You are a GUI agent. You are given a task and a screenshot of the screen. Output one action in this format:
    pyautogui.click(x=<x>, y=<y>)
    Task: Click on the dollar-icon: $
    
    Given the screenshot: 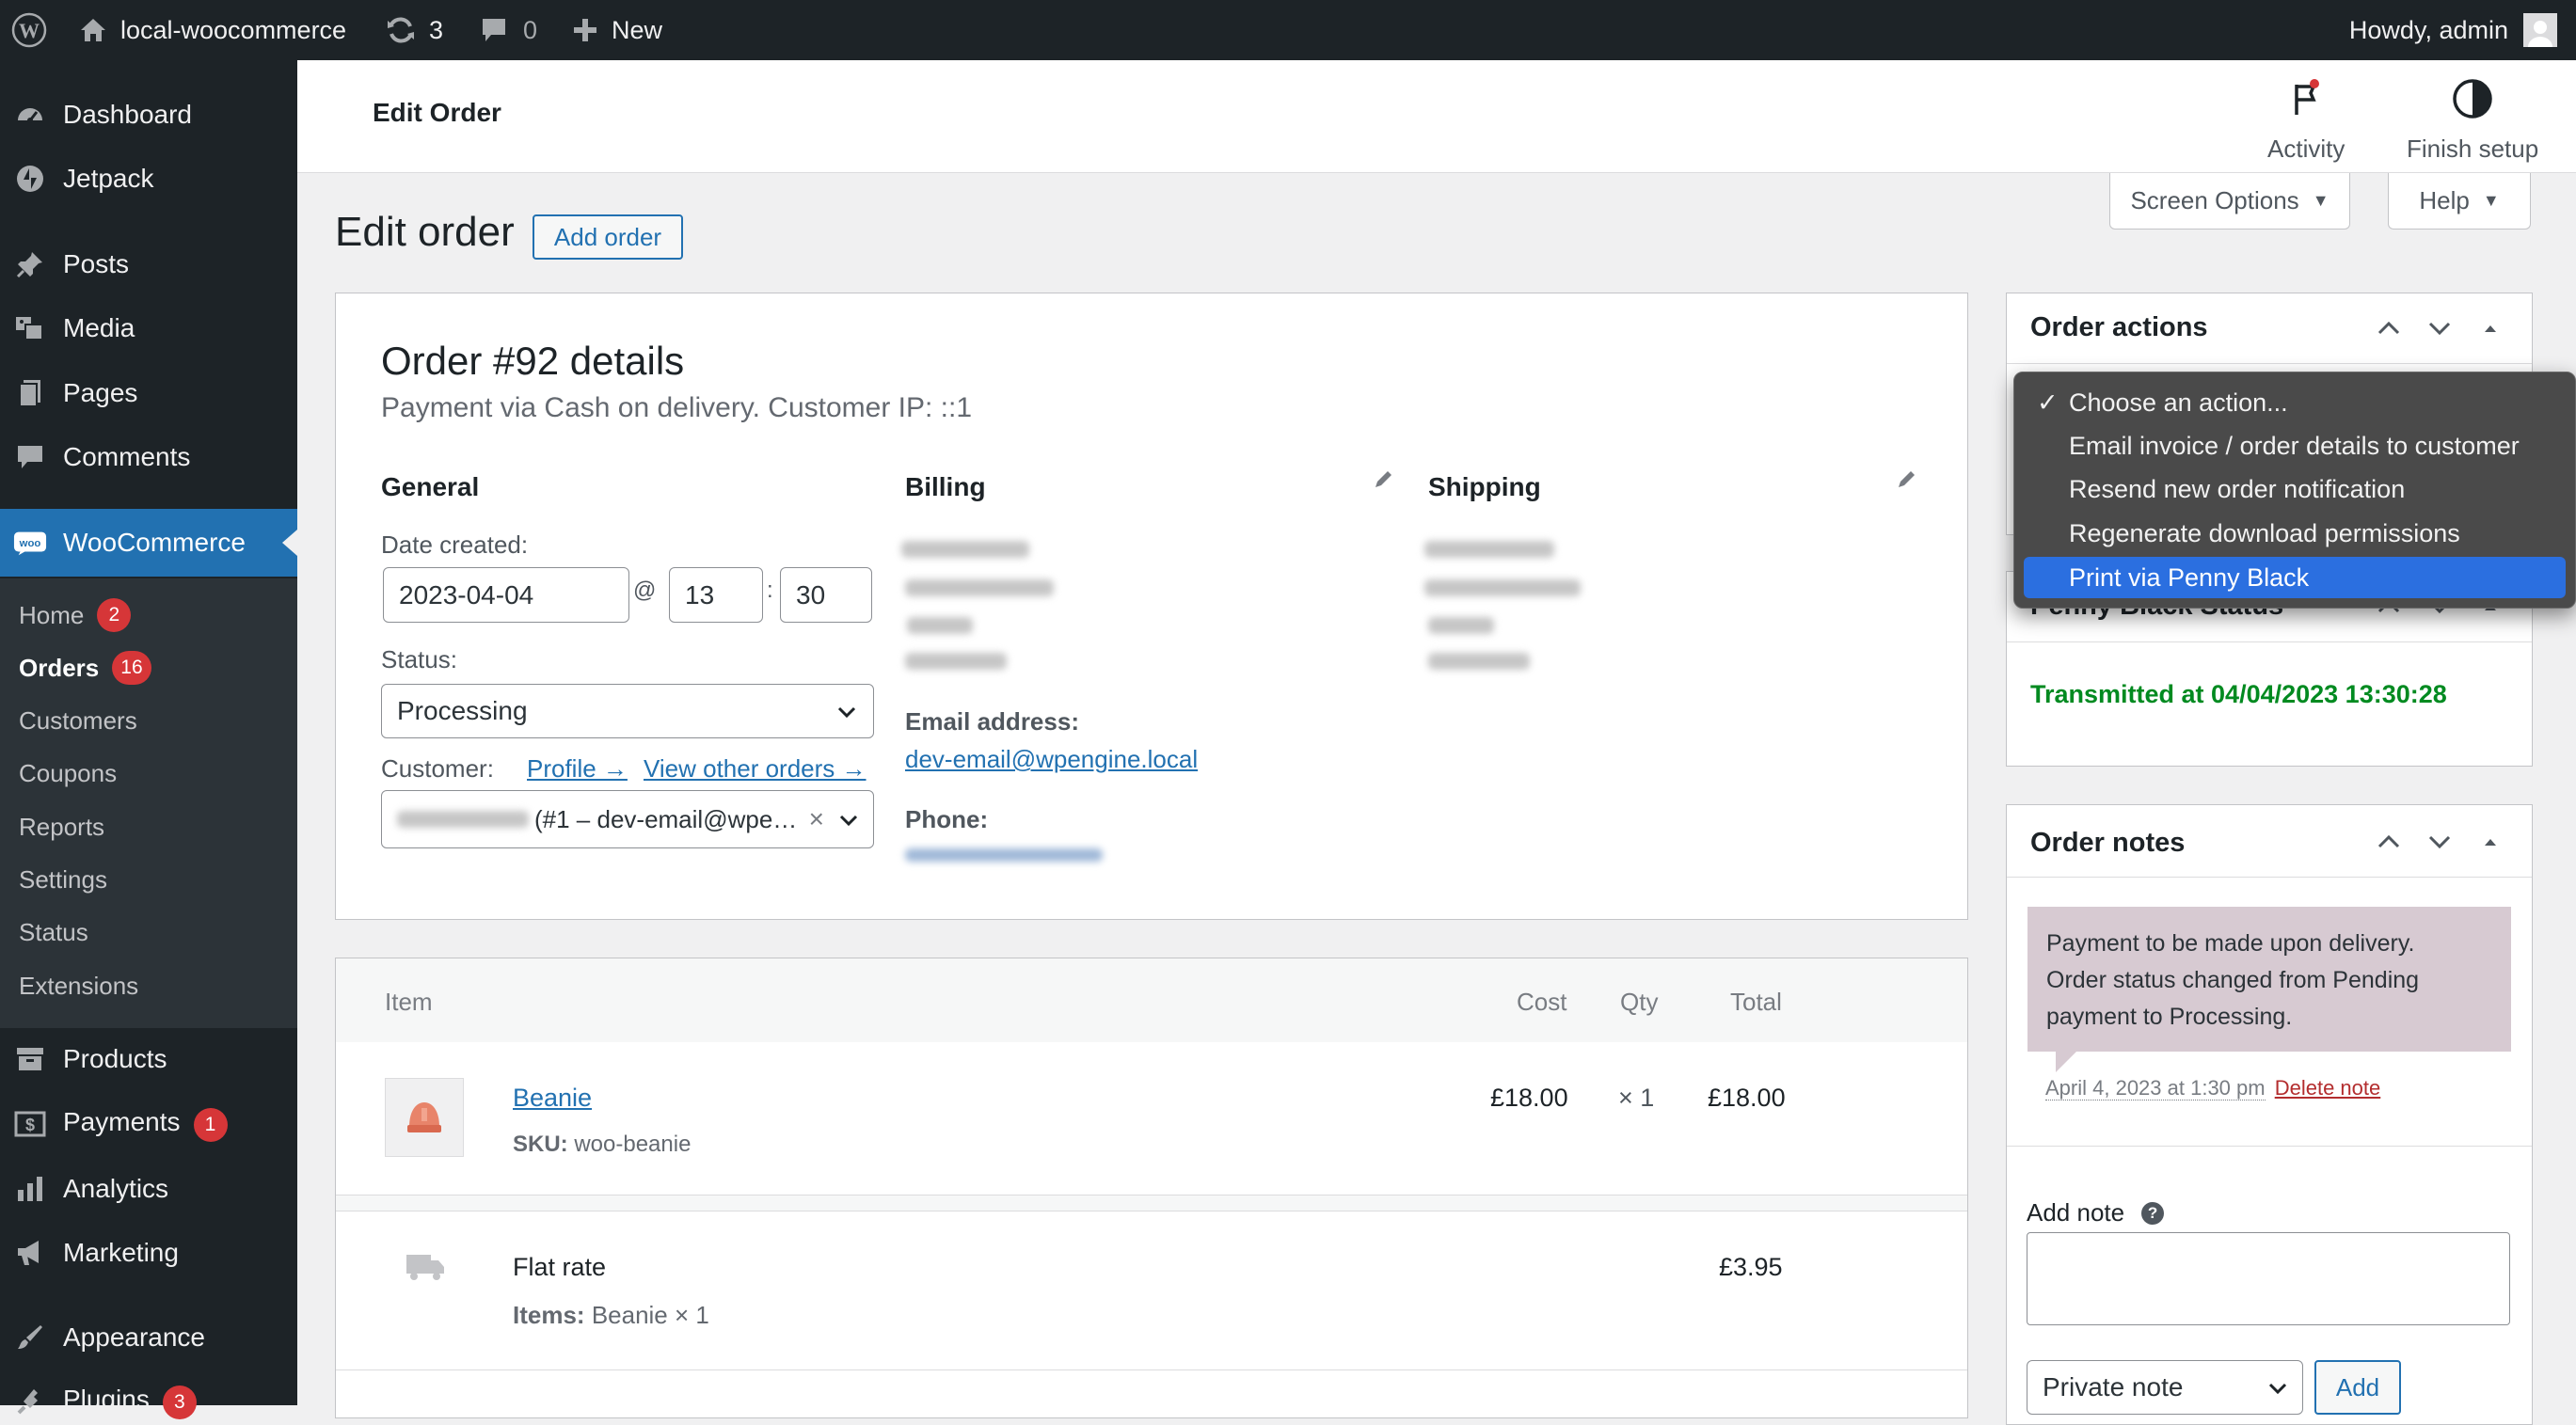 What is the action you would take?
    pyautogui.click(x=30, y=1124)
    